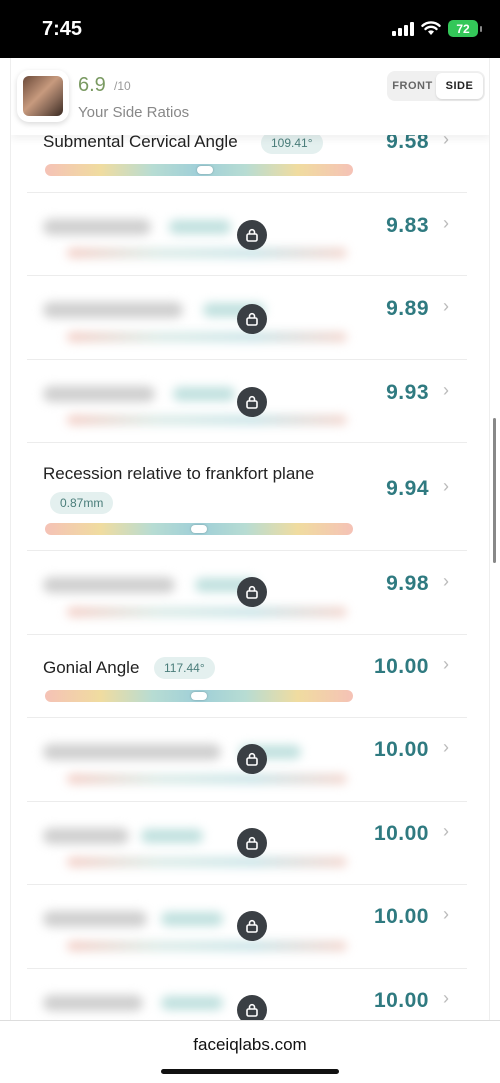 Image resolution: width=500 pixels, height=1083 pixels. I want to click on locked-ratio-row: 9.93 ›, so click(247, 401).